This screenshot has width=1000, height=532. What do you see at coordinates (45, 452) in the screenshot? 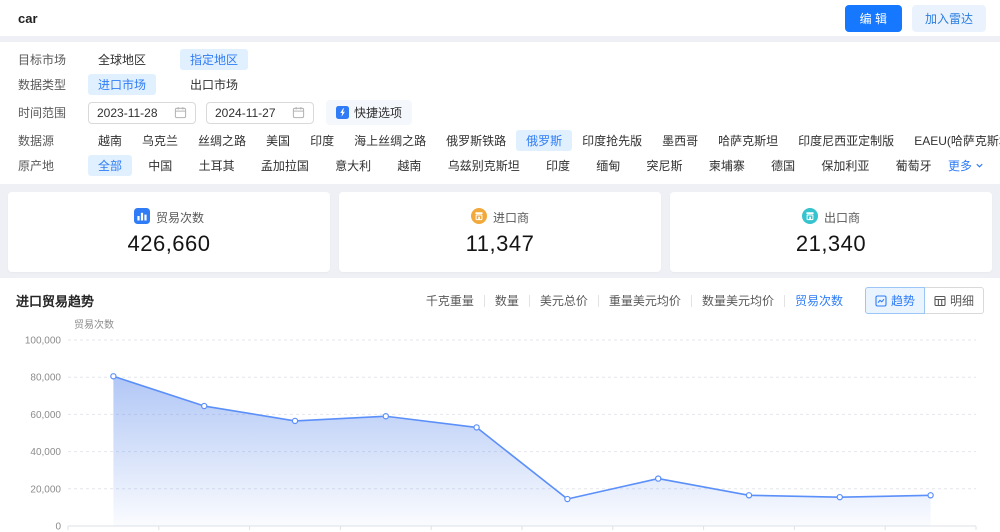
I see `svg-text: 40,000` at bounding box center [45, 452].